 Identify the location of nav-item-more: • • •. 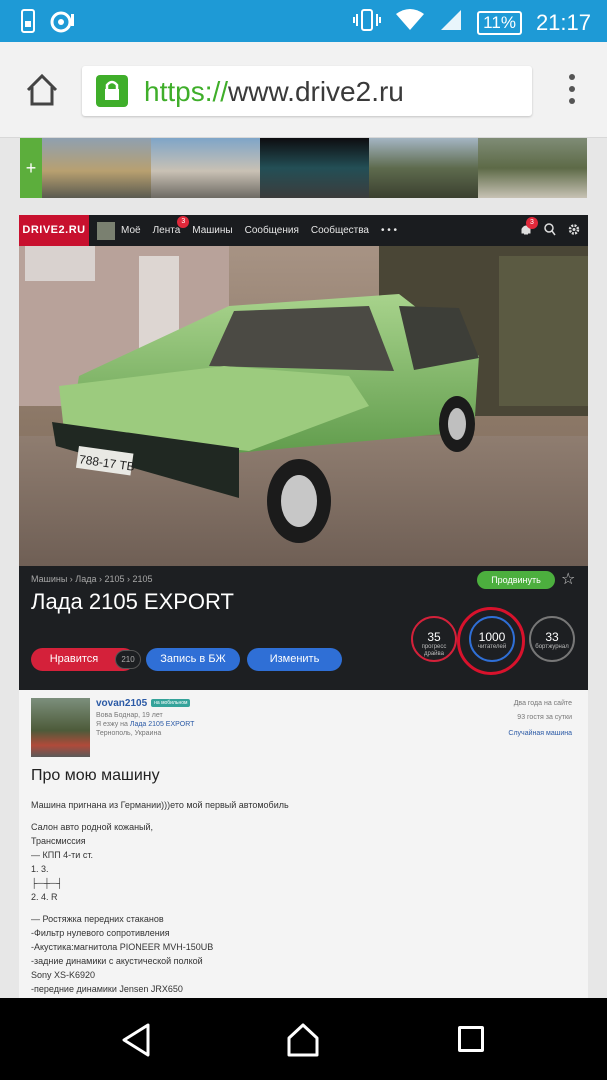
(389, 230).